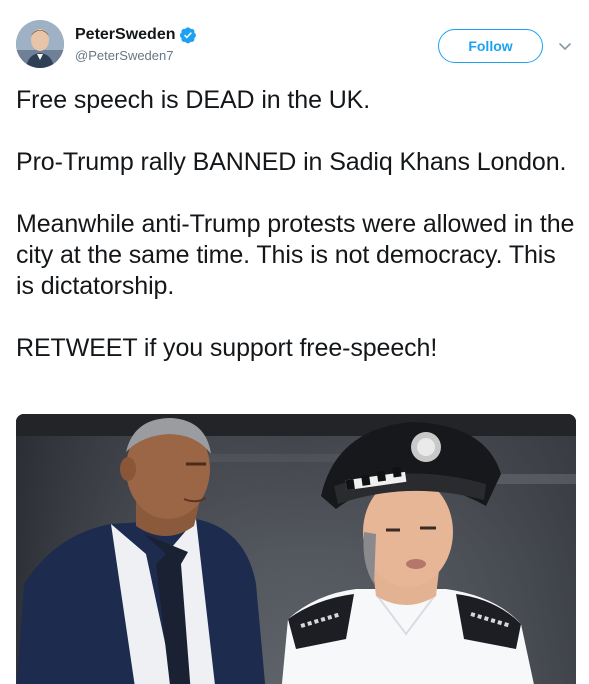 The height and width of the screenshot is (684, 589). What do you see at coordinates (227, 348) in the screenshot?
I see `tweet-paragraph: RETWEET if you support free-speech!` at bounding box center [227, 348].